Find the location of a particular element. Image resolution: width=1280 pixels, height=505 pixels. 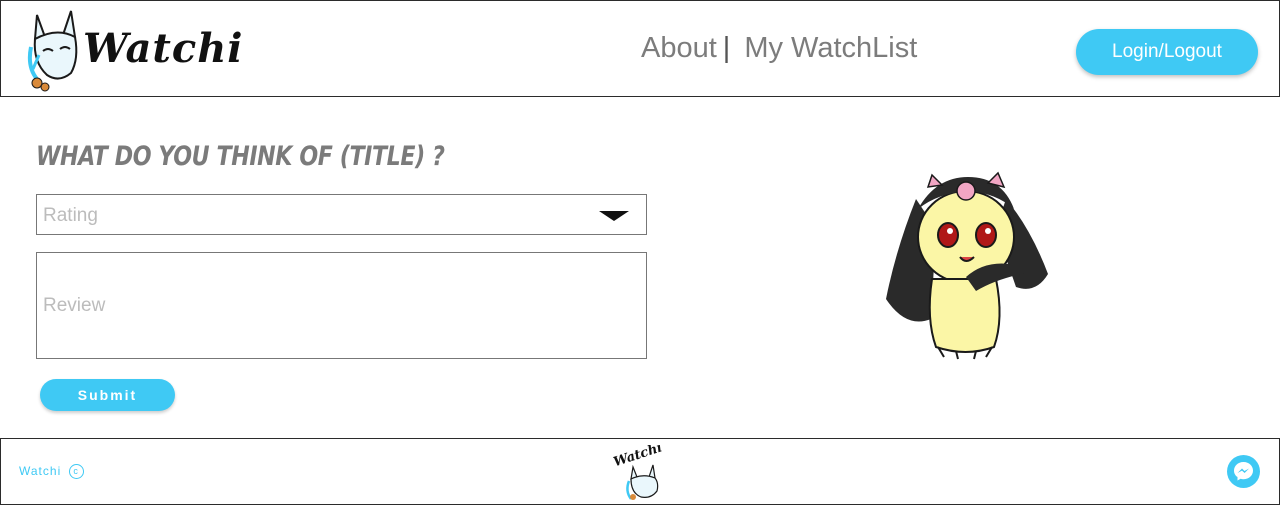

copyright-text: Watchi is located at coordinates (40, 471).